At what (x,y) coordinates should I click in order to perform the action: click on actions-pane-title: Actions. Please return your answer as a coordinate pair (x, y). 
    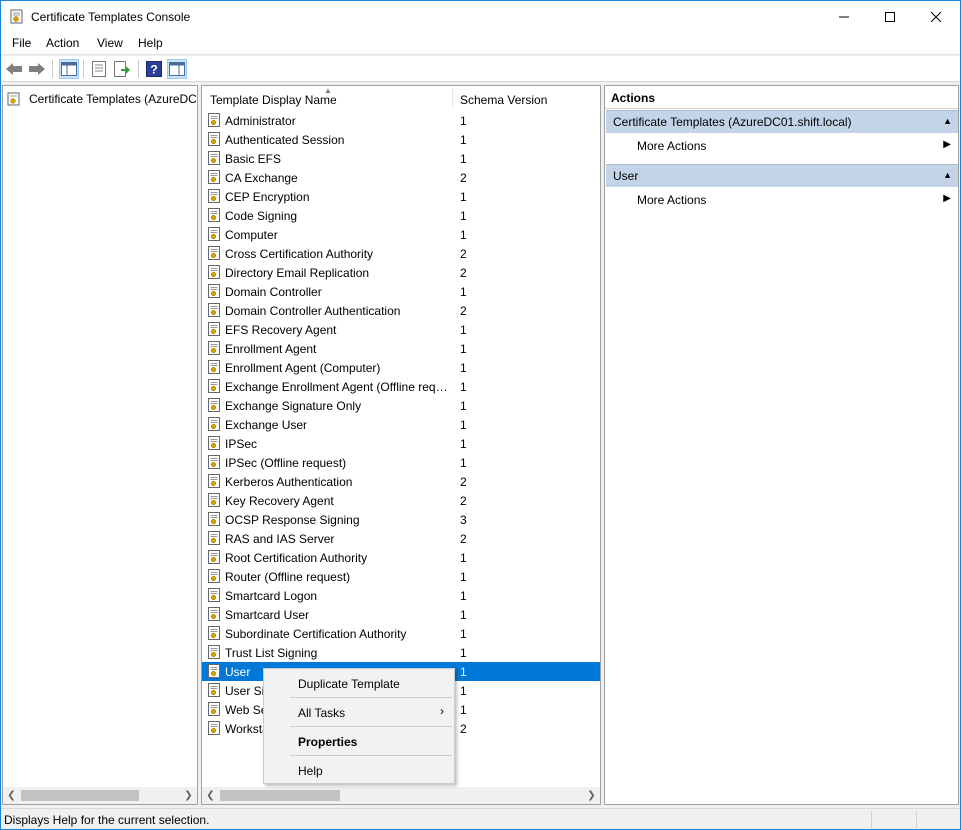
    Looking at the image, I should click on (781, 97).